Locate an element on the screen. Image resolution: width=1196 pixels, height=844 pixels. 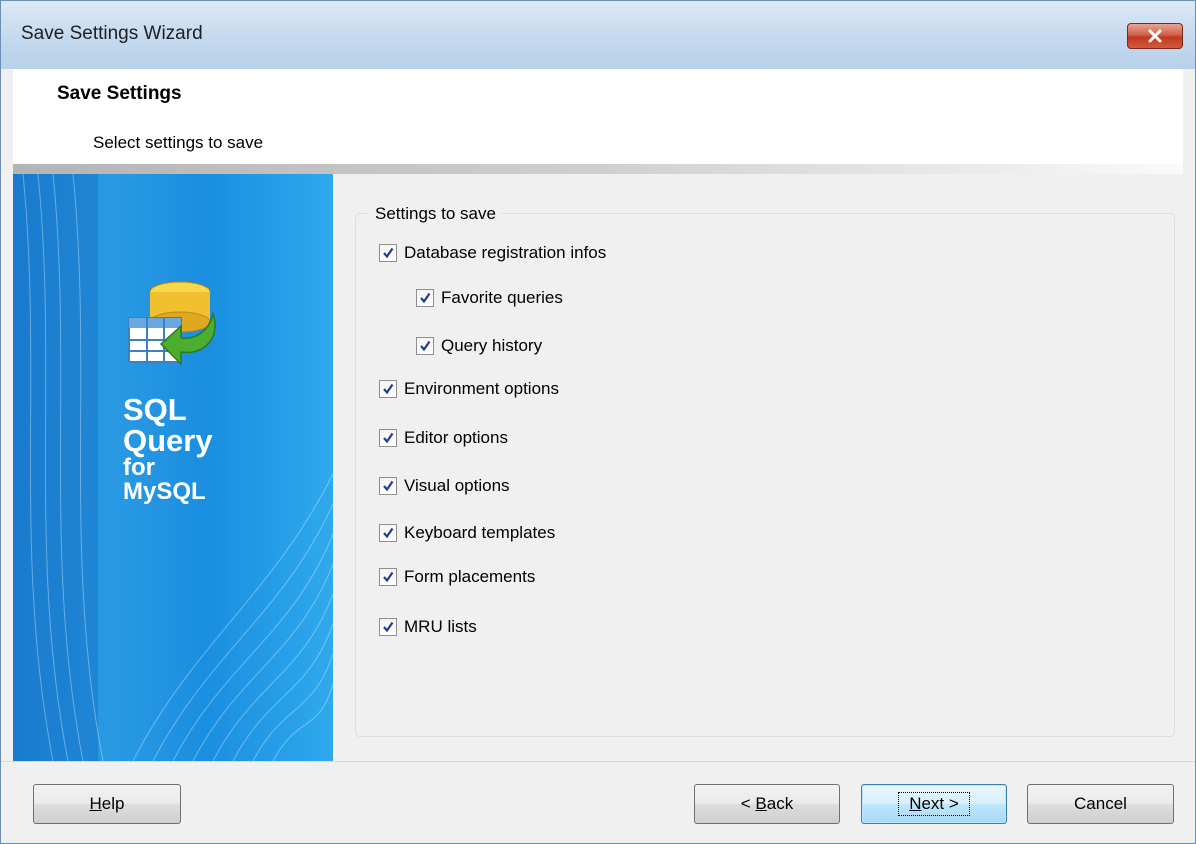
product-line-sql: SQL is located at coordinates (155, 409).